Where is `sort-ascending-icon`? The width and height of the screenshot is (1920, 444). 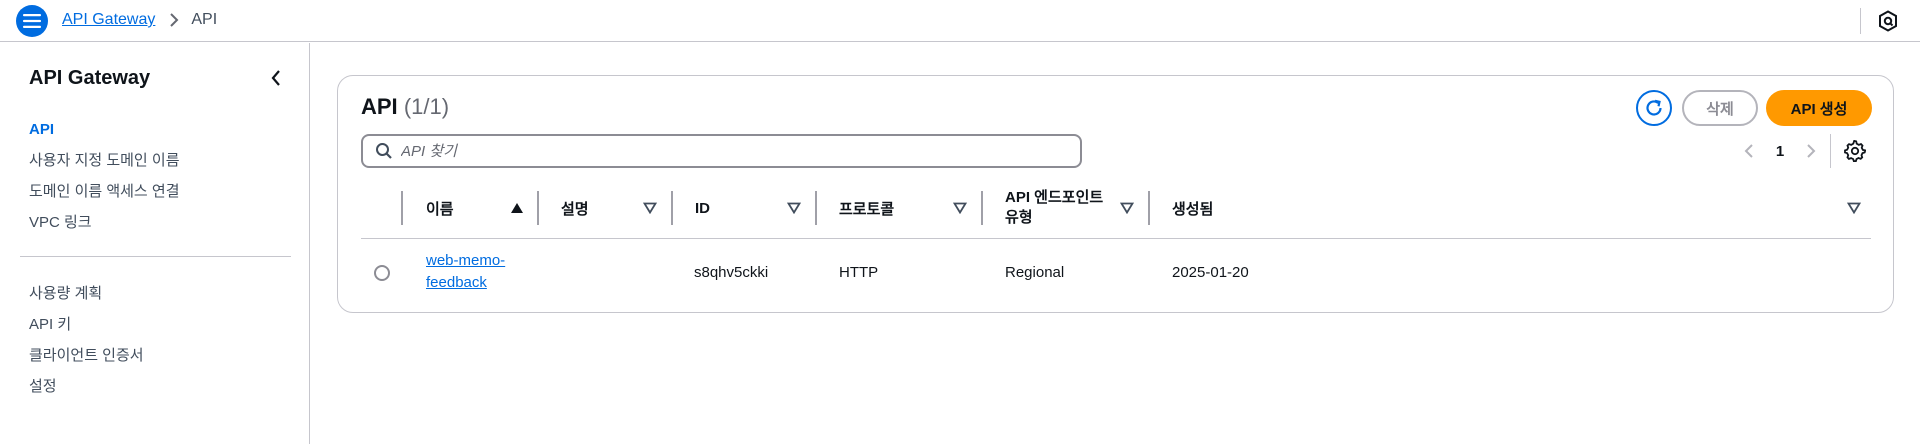
sort-ascending-icon is located at coordinates (517, 208).